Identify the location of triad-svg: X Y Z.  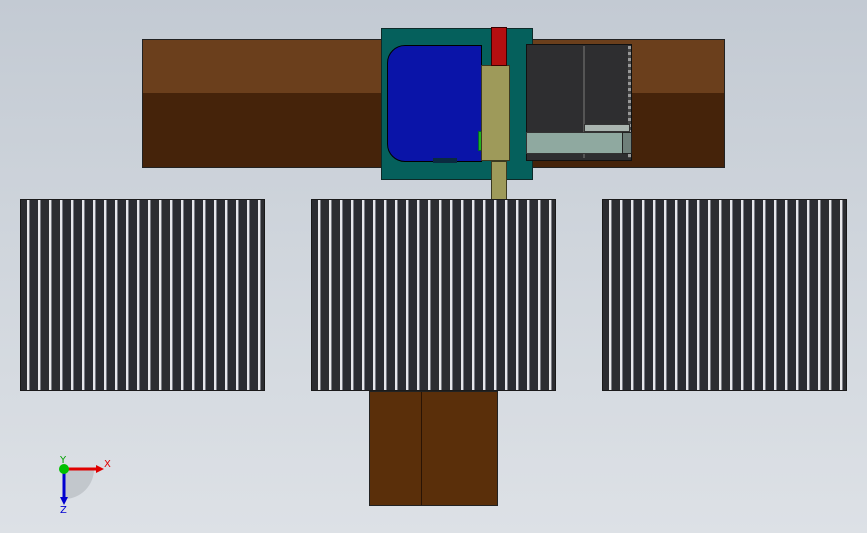
(85, 485).